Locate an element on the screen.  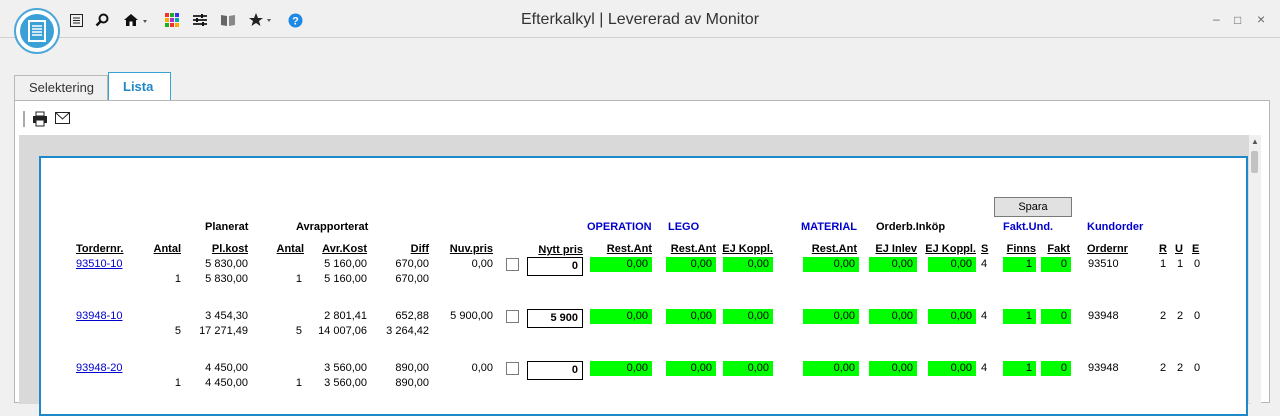
minimize-icon: – is located at coordinates (1216, 19).